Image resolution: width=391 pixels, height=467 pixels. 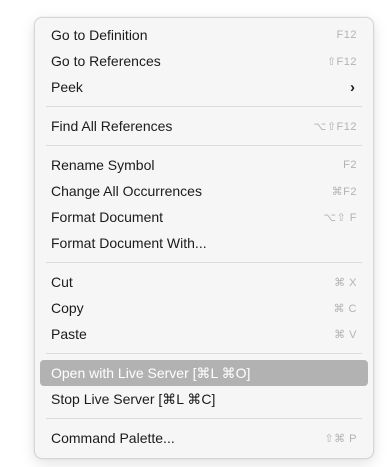 What do you see at coordinates (103, 165) in the screenshot?
I see `menu-item-label: Rename Symbol` at bounding box center [103, 165].